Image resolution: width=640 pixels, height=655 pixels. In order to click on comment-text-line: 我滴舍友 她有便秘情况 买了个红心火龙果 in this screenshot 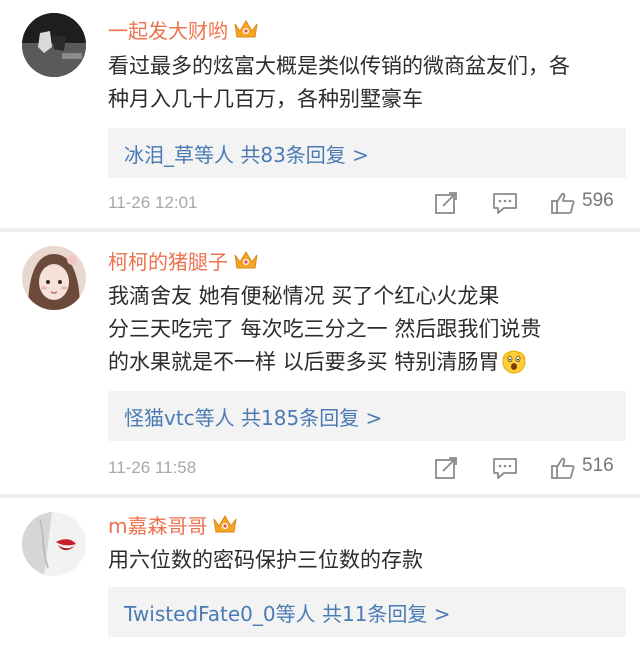, I will do `click(304, 296)`.